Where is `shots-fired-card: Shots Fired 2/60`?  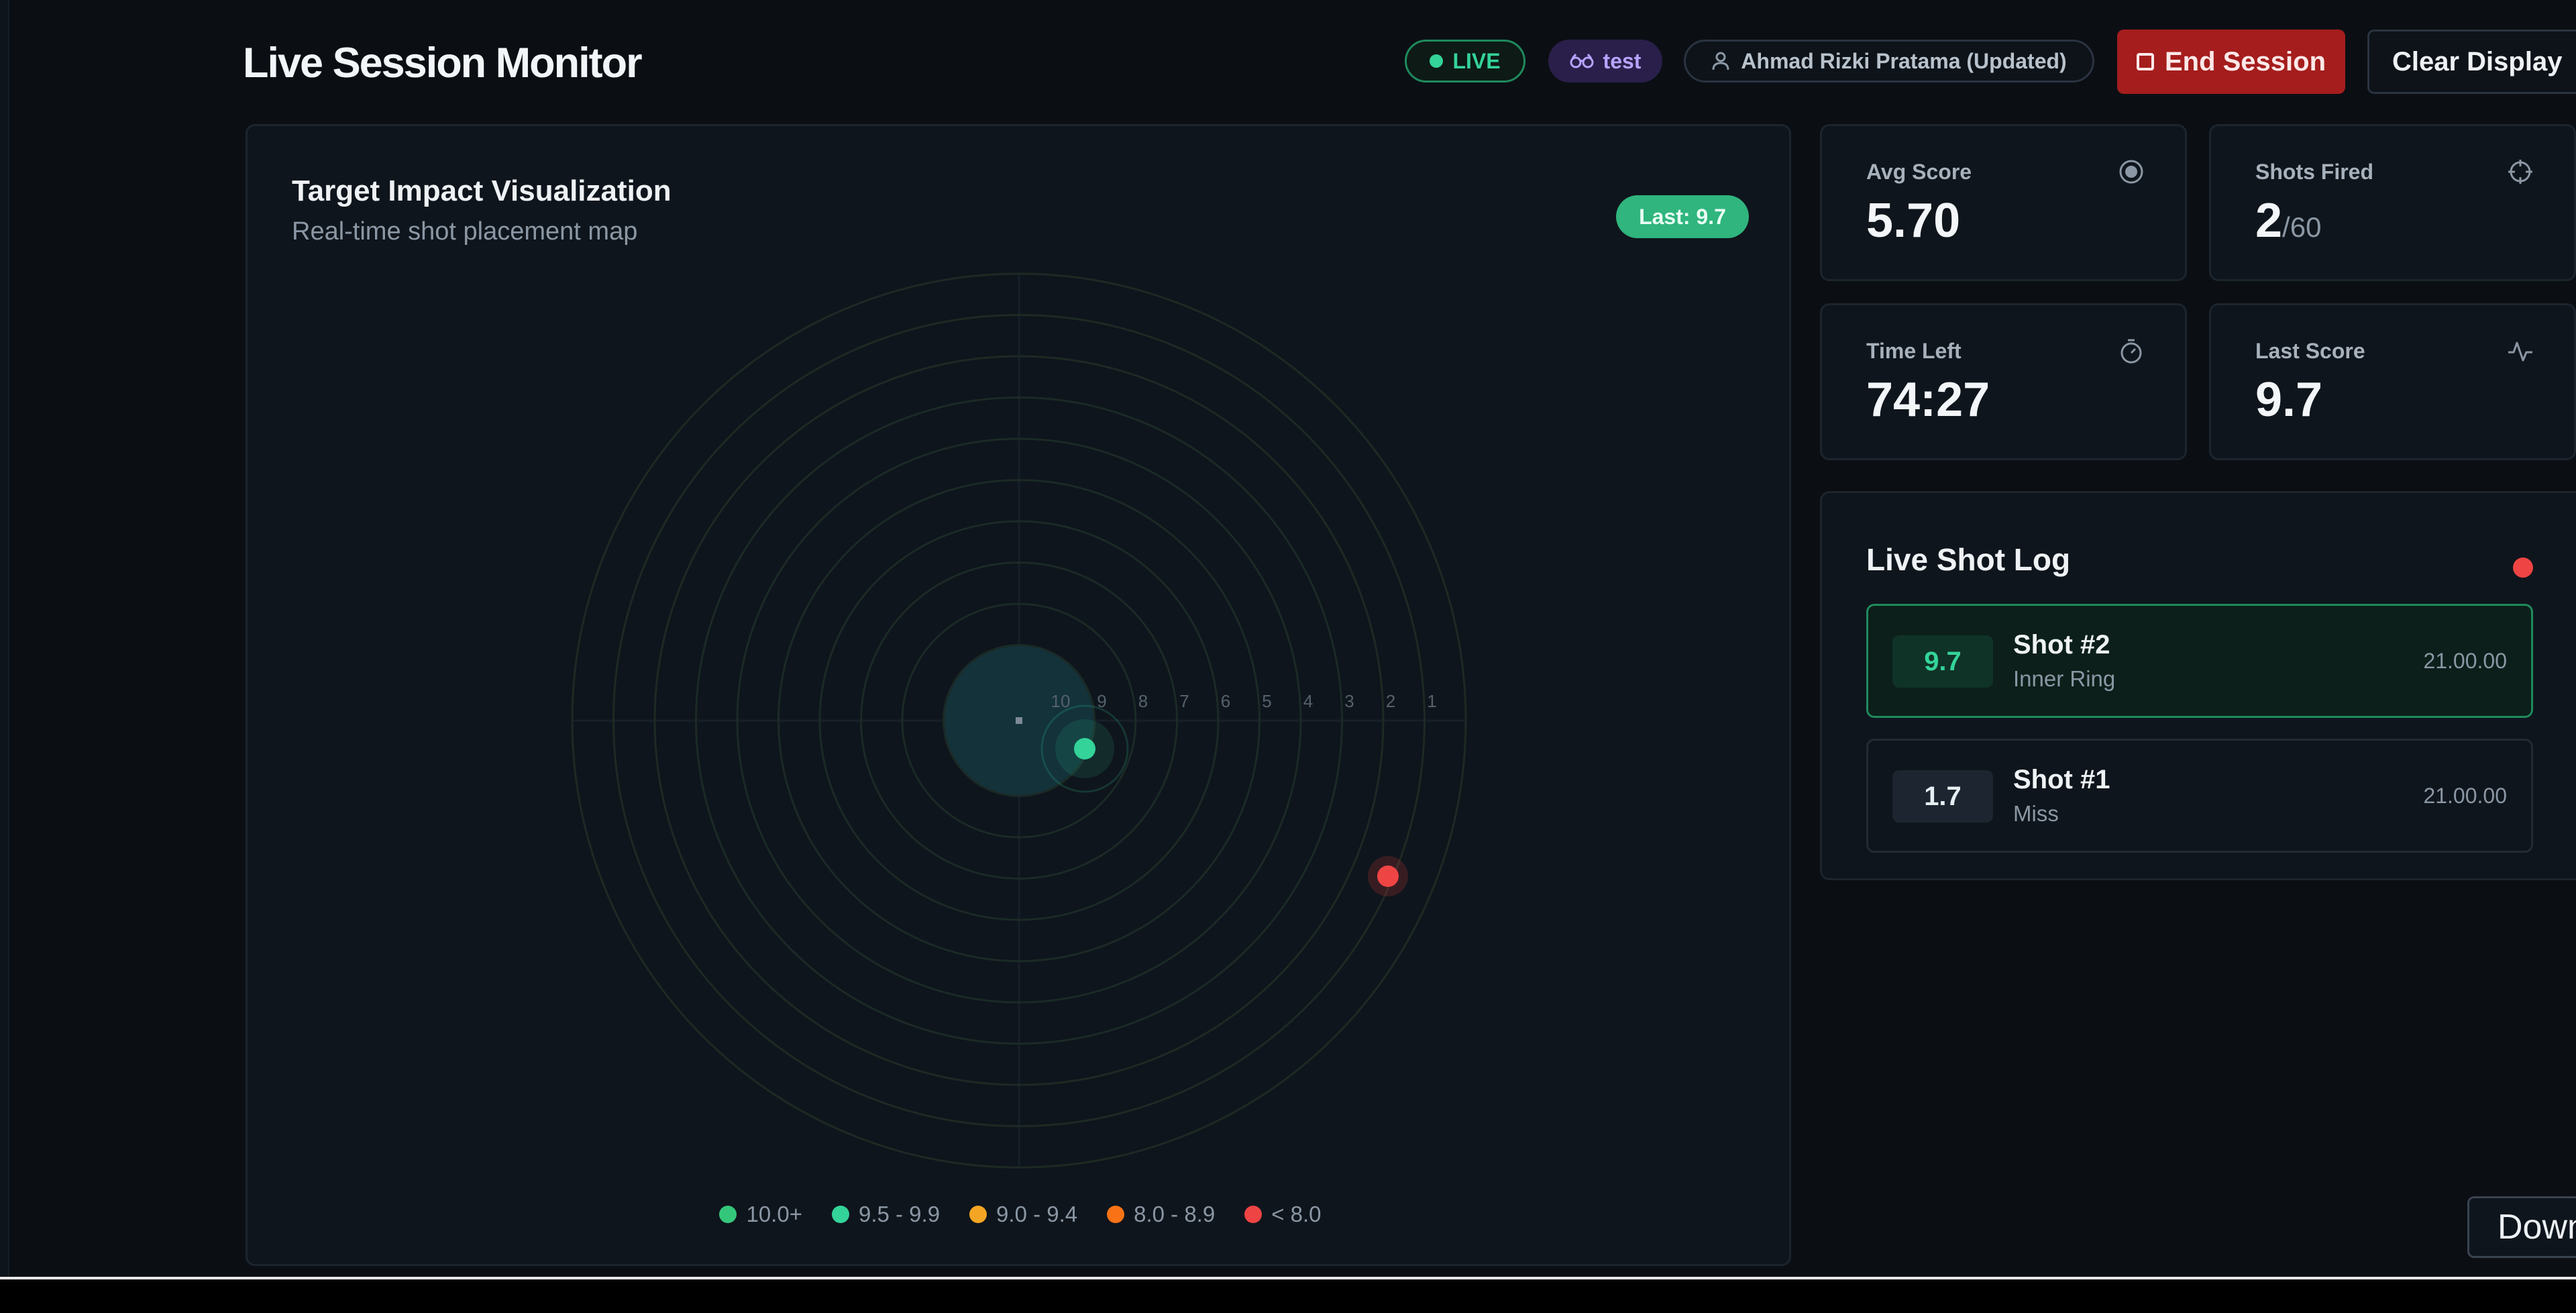
shots-fired-card: Shots Fired 2/60 is located at coordinates (2392, 202).